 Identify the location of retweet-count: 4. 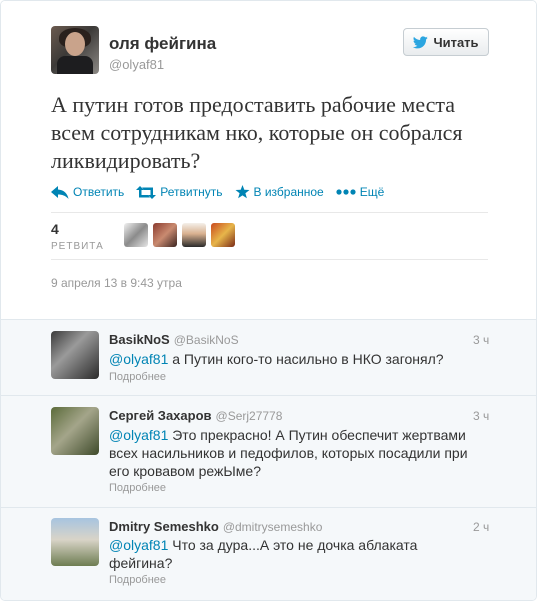
(55, 229).